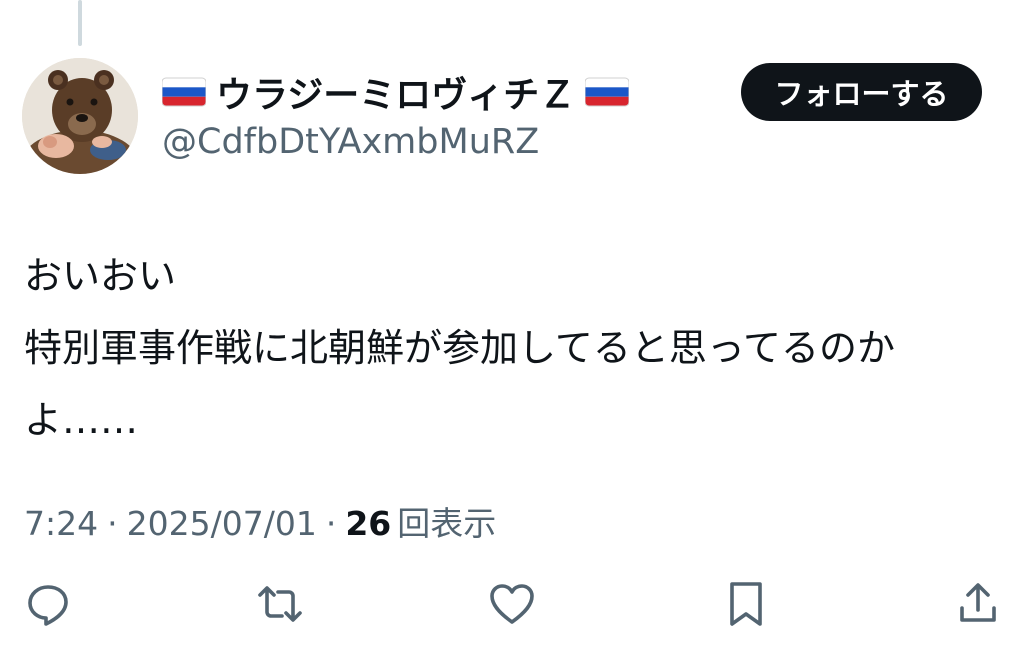 The image size is (1024, 645). I want to click on action-bar, so click(512, 606).